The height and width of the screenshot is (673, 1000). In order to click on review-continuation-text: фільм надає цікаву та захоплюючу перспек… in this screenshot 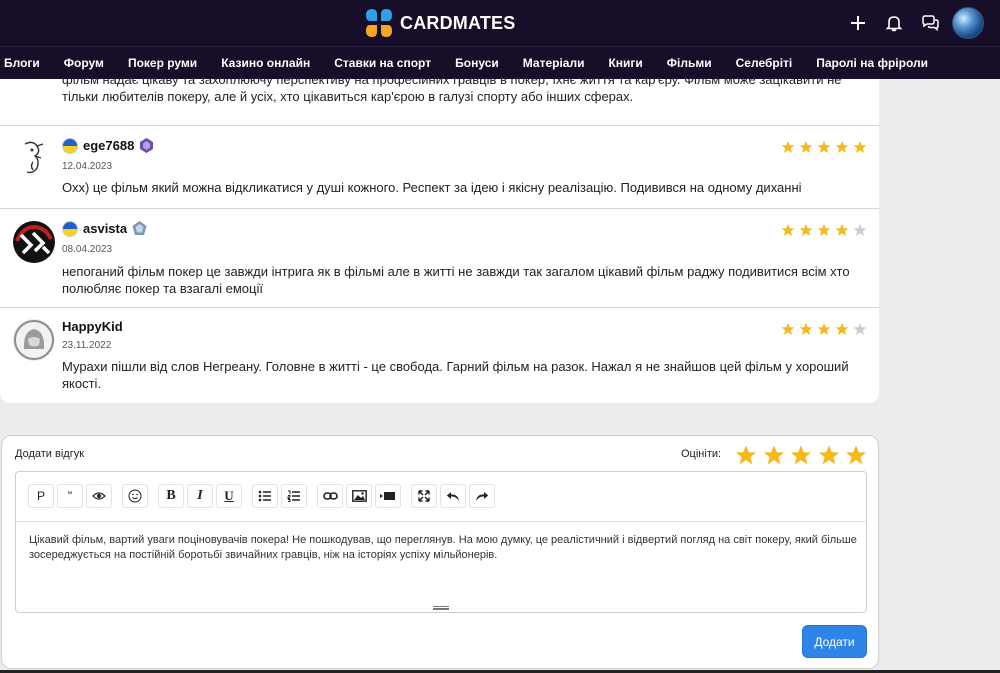, I will do `click(452, 91)`.